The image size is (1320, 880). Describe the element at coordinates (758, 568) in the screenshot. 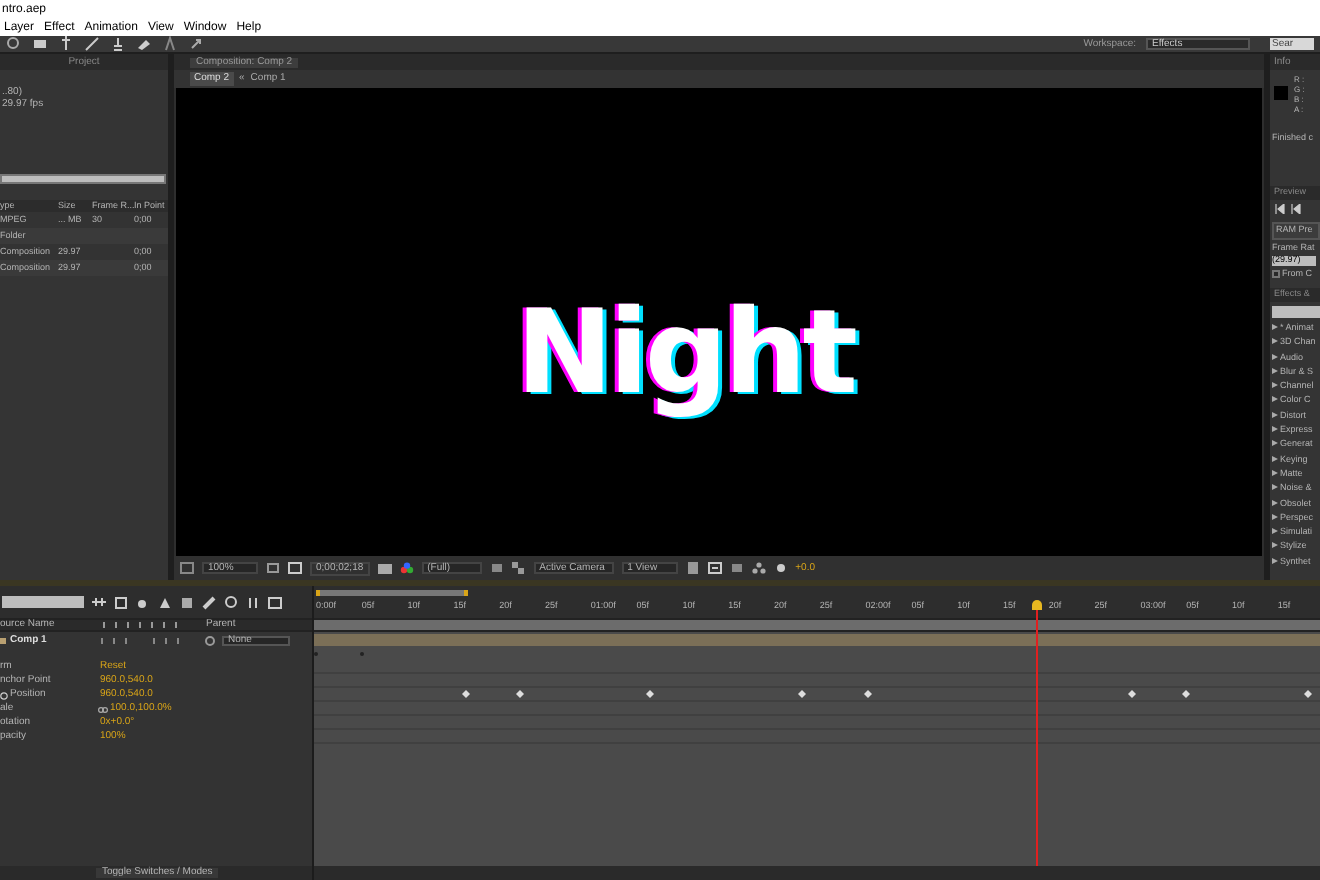

I see `flowchart-icon` at that location.